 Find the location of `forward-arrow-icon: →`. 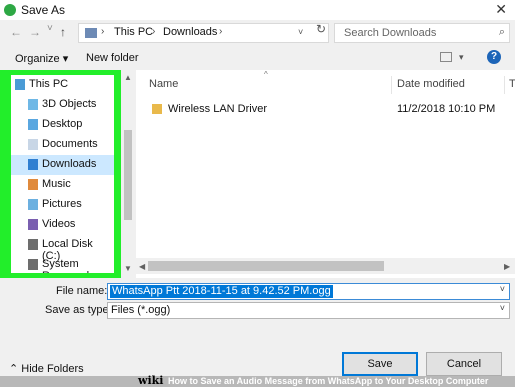

forward-arrow-icon: → is located at coordinates (35, 32).